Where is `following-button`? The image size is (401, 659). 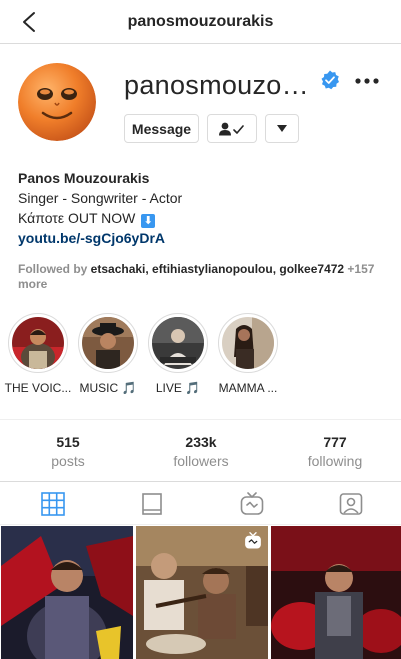 following-button is located at coordinates (232, 128).